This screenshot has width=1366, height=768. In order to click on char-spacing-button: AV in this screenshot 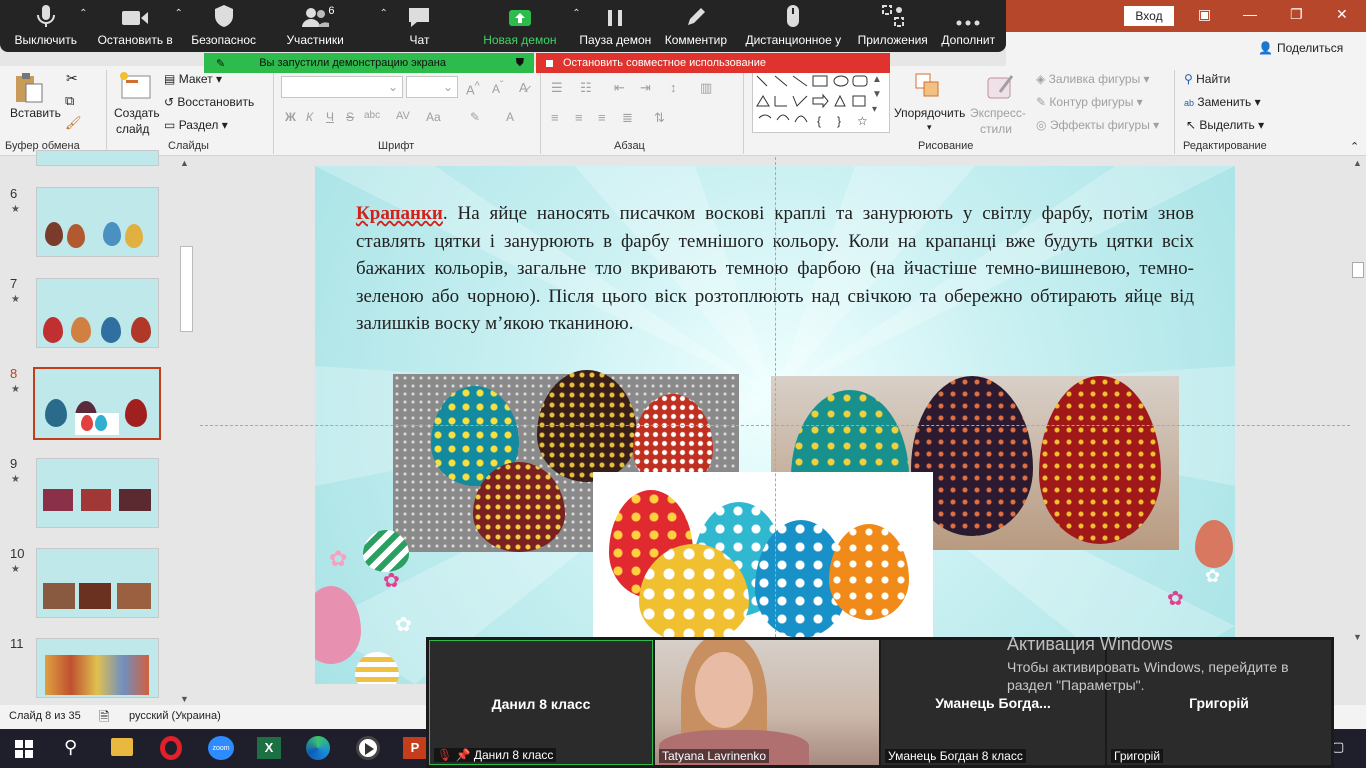, I will do `click(403, 116)`.